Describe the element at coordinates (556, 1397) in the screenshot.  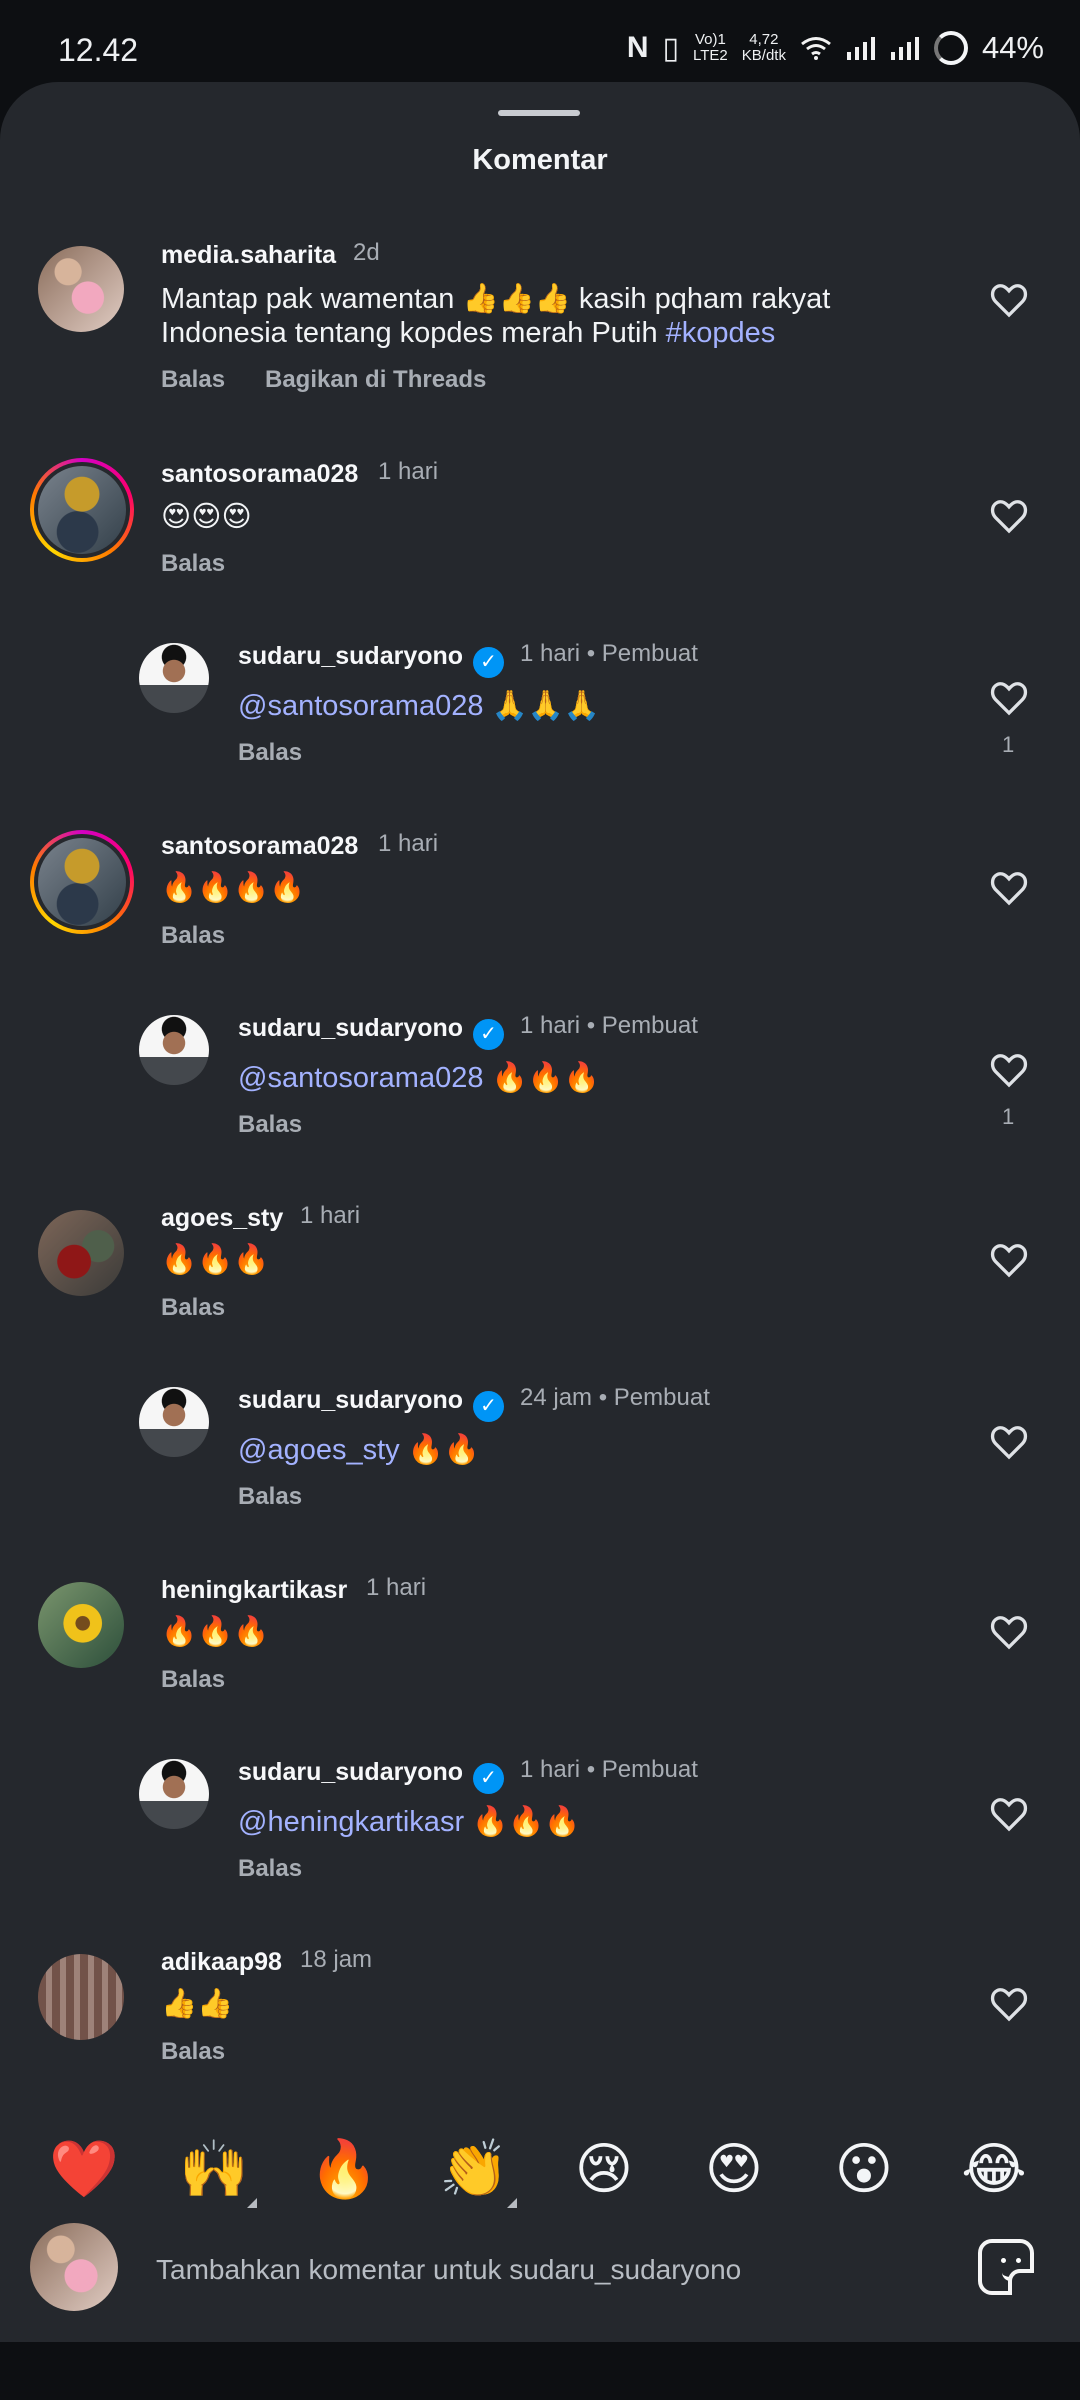
I see `reply-time: 24 jam` at that location.